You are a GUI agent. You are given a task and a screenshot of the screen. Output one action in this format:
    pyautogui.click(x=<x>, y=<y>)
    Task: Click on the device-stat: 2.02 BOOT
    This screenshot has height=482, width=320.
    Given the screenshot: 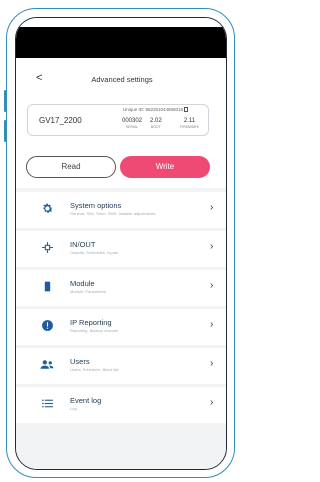 What is the action you would take?
    pyautogui.click(x=156, y=123)
    